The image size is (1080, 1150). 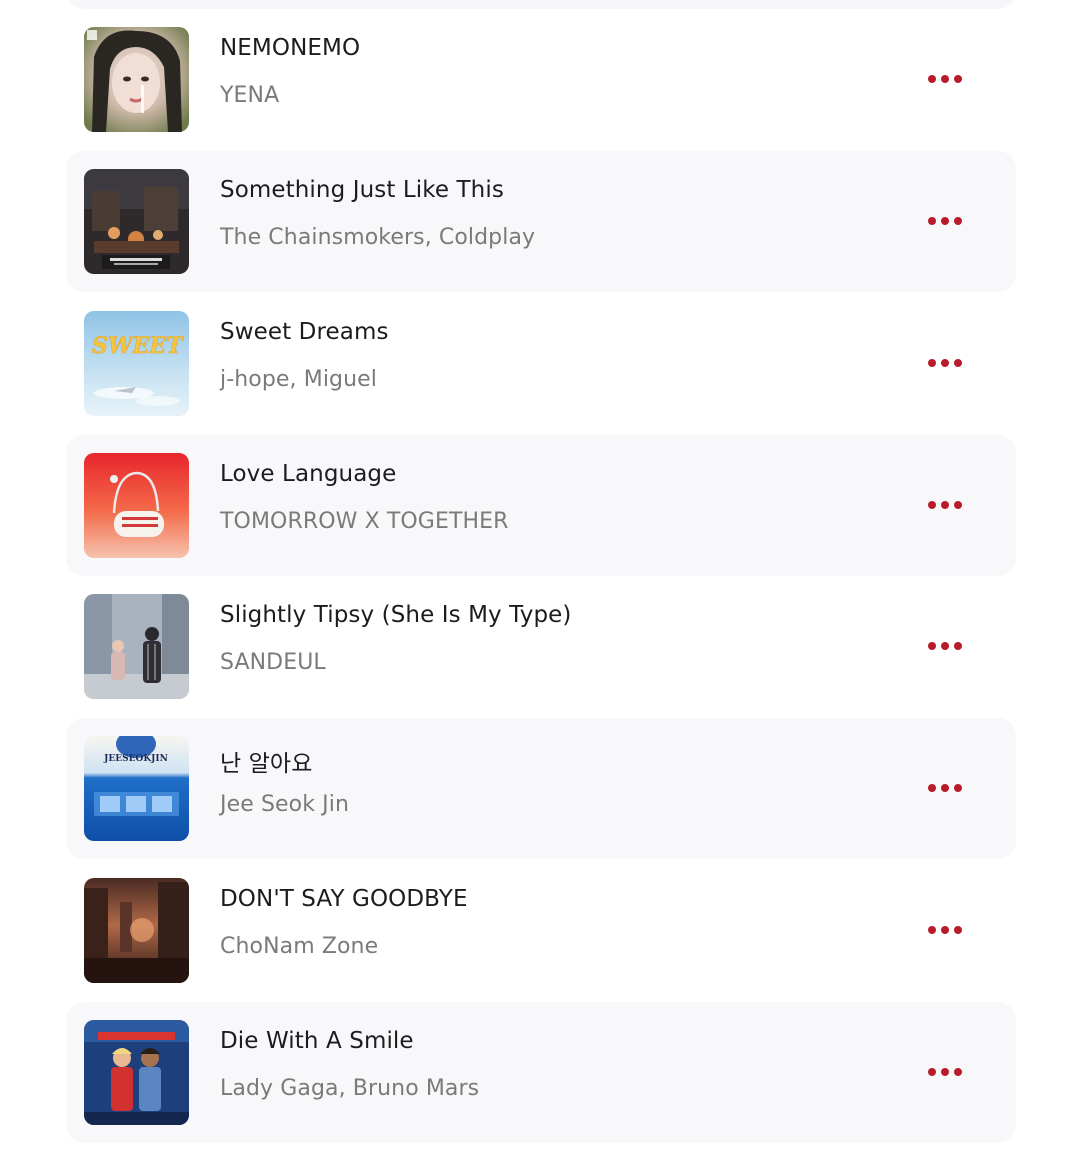 What do you see at coordinates (350, 1088) in the screenshot?
I see `song-artist: Lady Gaga, Bruno Mars` at bounding box center [350, 1088].